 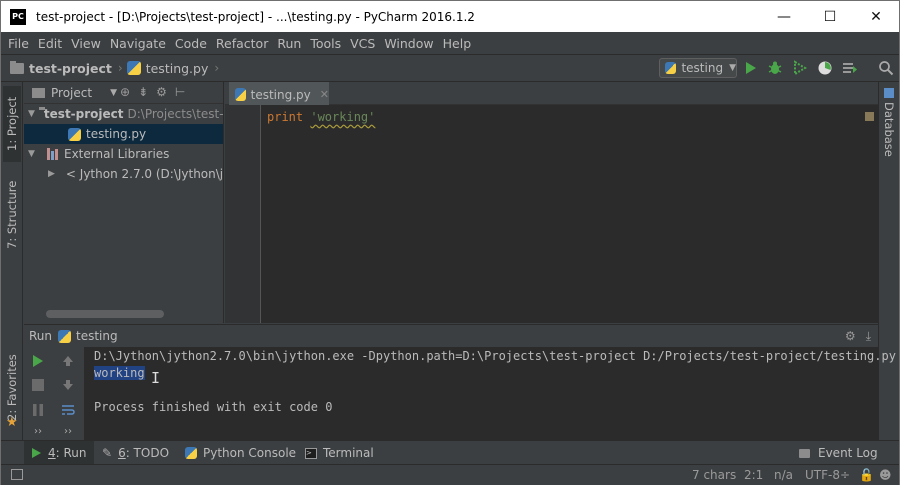 I want to click on editor-gutter, so click(x=243, y=214).